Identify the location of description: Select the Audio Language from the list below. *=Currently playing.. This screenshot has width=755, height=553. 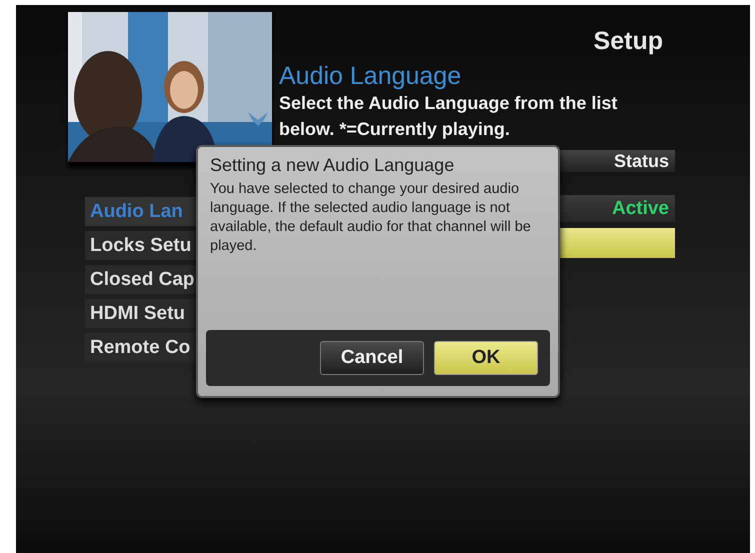
(448, 116).